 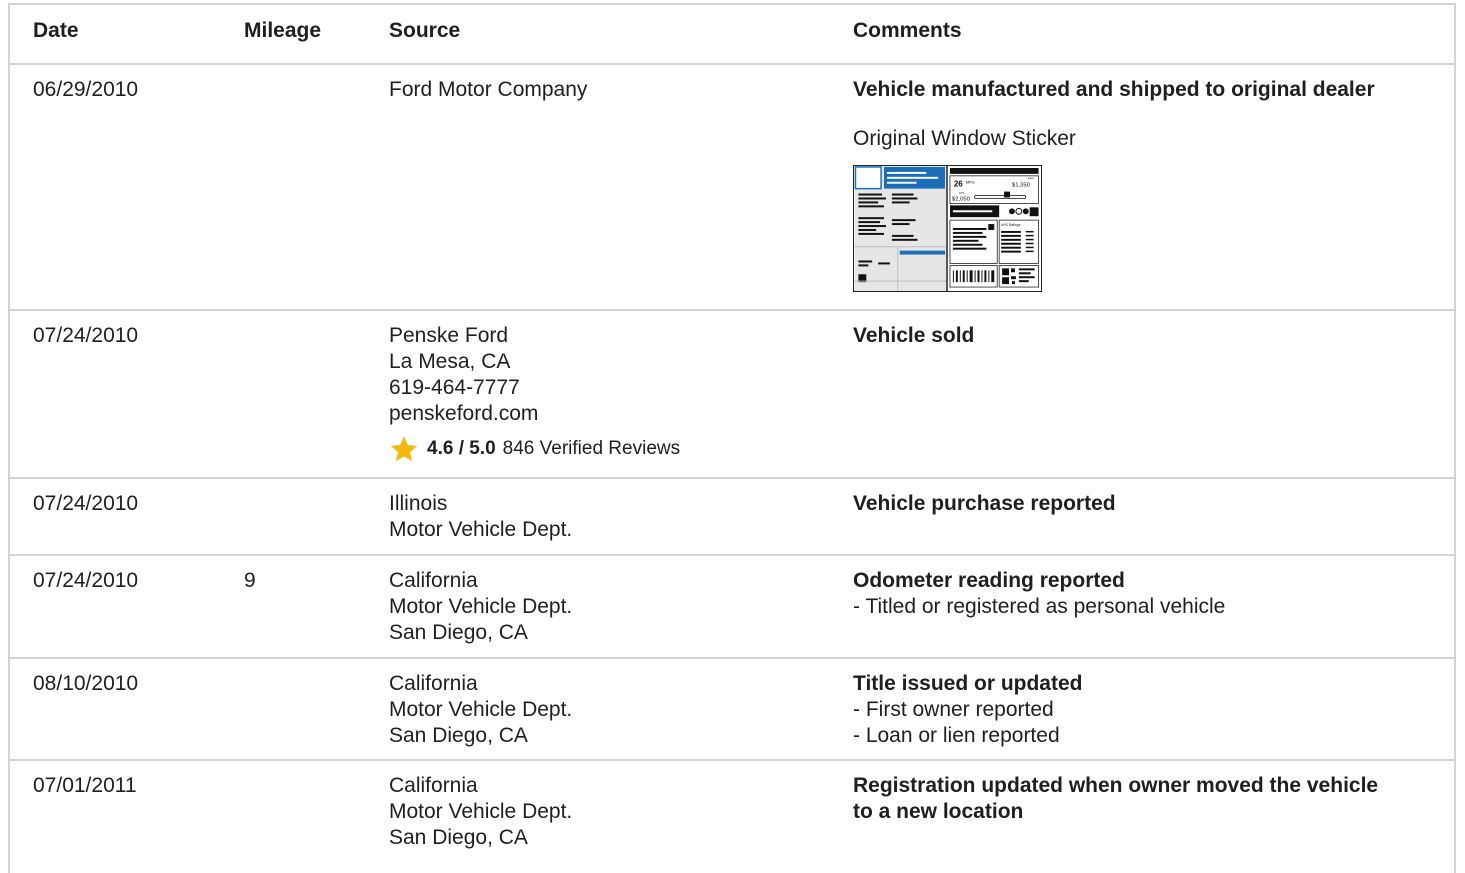 I want to click on comment-title: Odometer reading reported, so click(x=989, y=580).